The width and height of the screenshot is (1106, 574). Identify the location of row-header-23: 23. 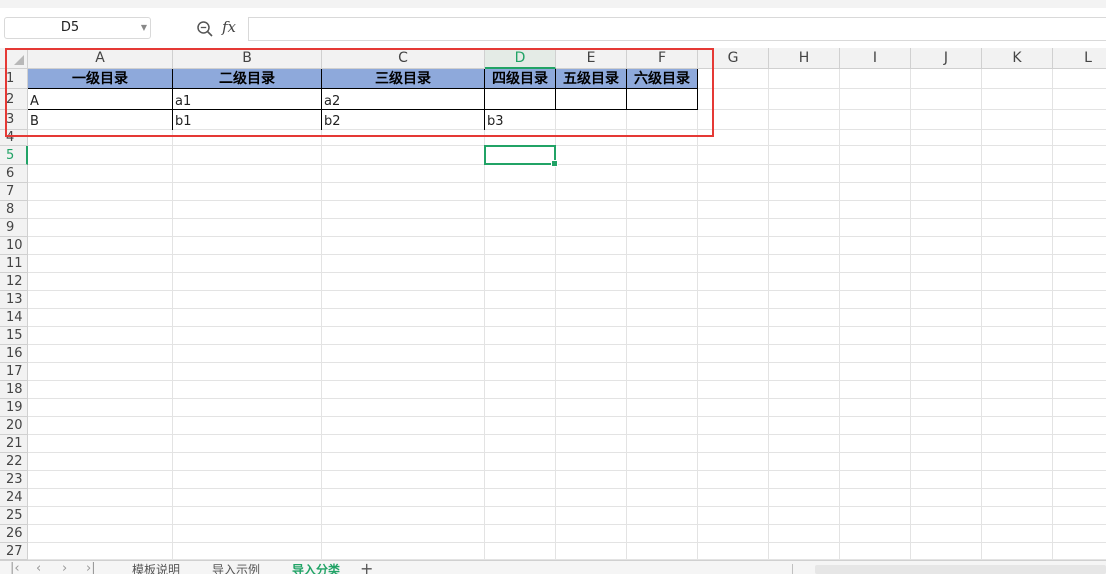
(14, 480).